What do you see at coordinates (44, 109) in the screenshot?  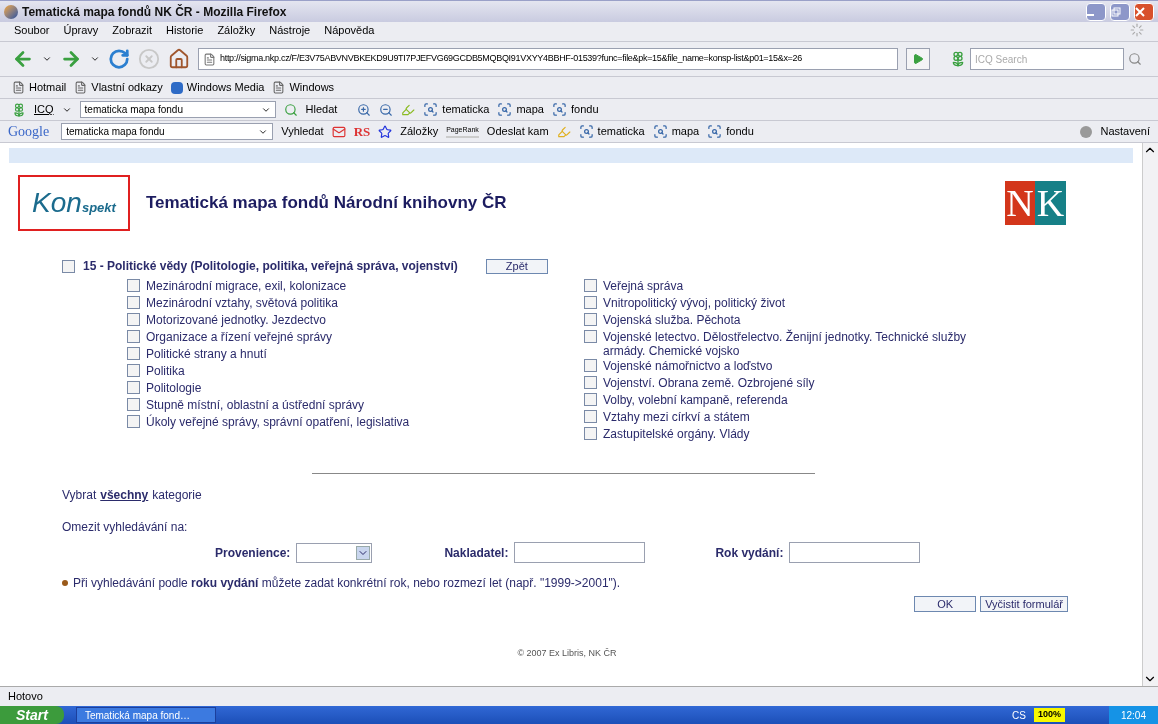 I see `toolbar-label: ICQ` at bounding box center [44, 109].